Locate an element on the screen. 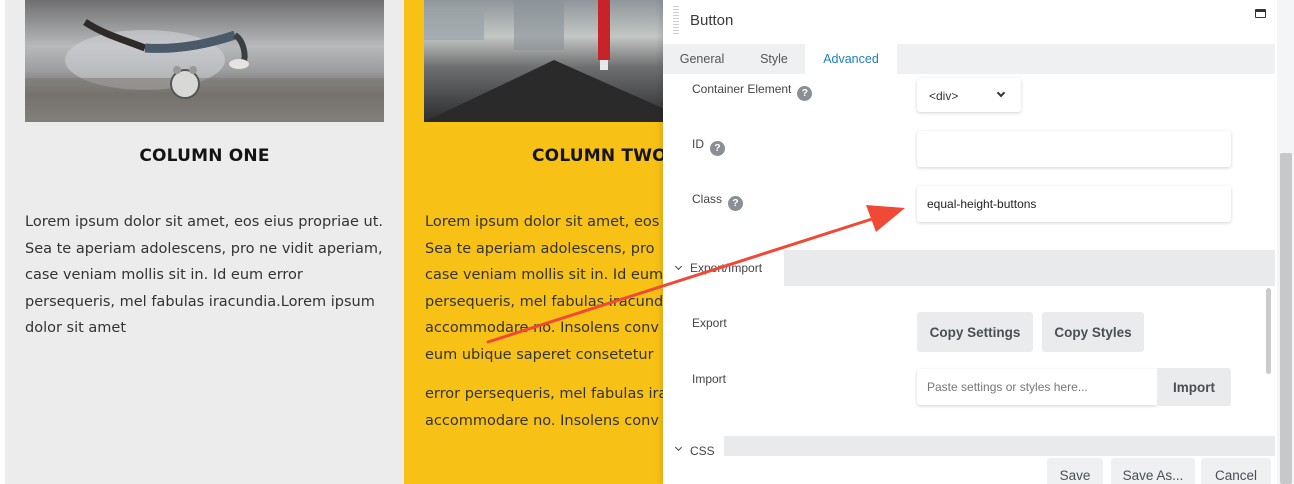  copy-styles-button: Copy Styles is located at coordinates (1093, 332).